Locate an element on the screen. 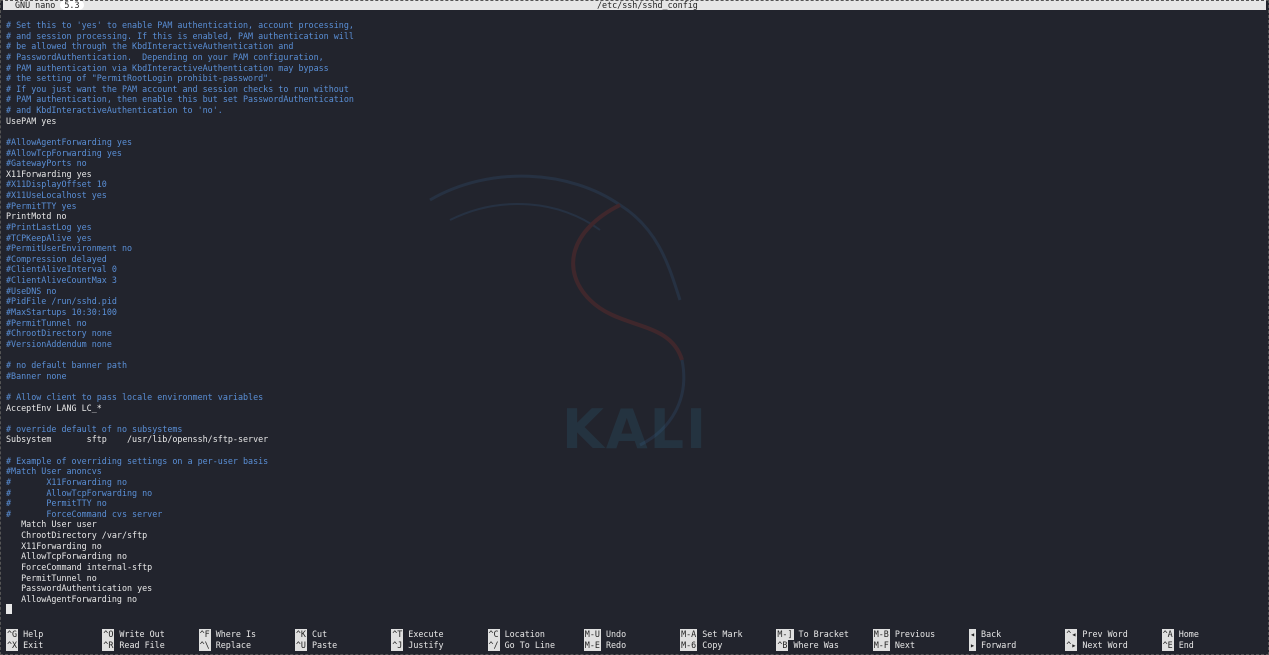  shortcut-label: Location is located at coordinates (524, 634).